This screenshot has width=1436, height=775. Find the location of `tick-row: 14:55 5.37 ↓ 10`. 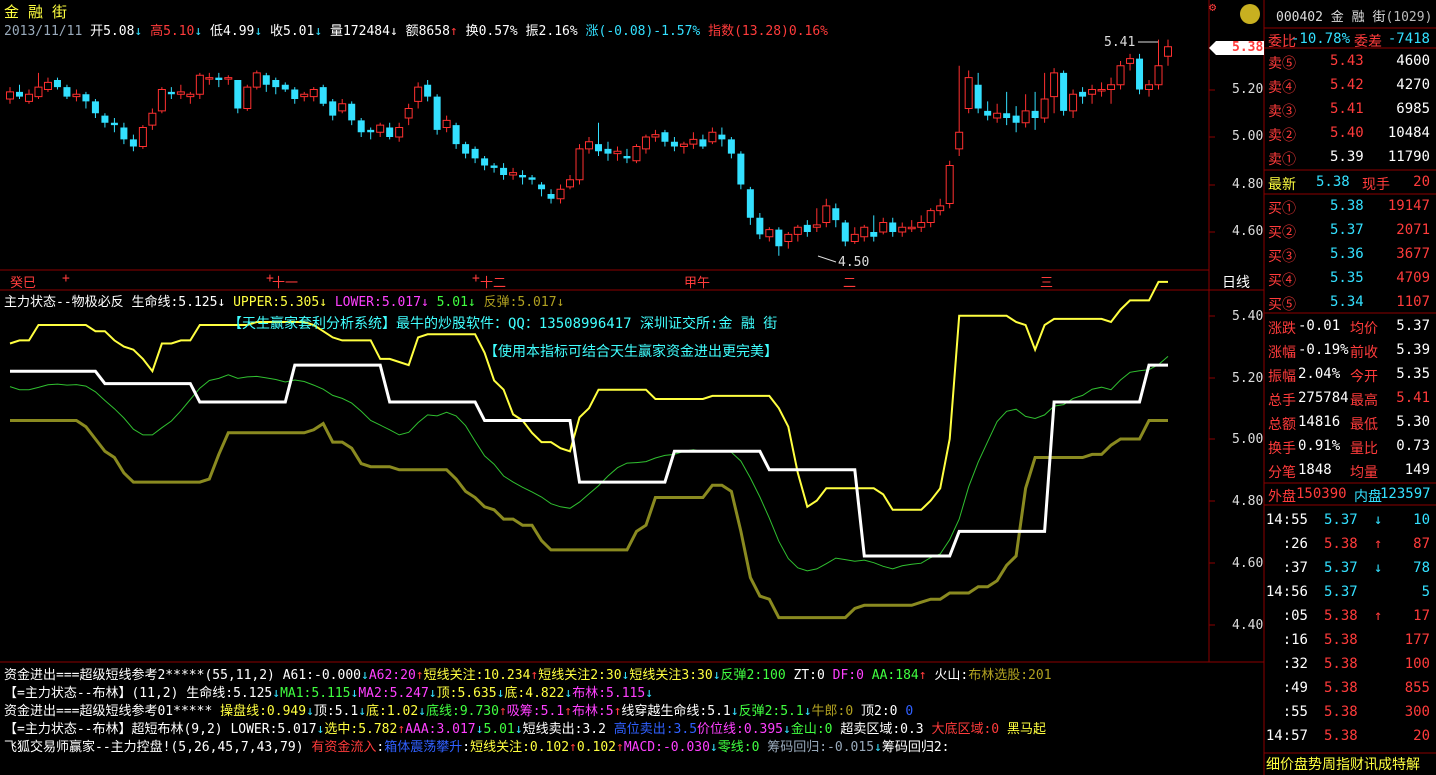

tick-row: 14:55 5.37 ↓ 10 is located at coordinates (1347, 520).